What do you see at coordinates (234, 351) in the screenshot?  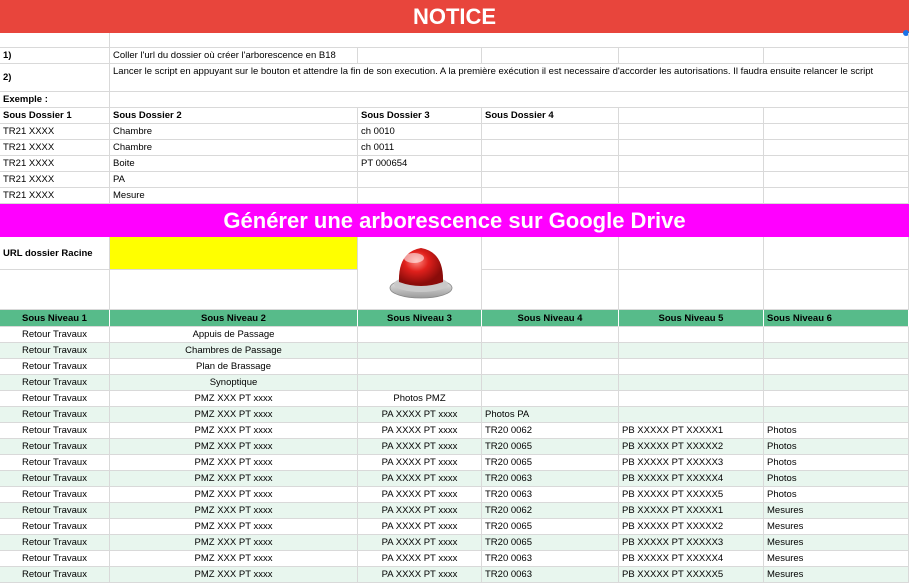 I see `level-cell: Chambres de Passage` at bounding box center [234, 351].